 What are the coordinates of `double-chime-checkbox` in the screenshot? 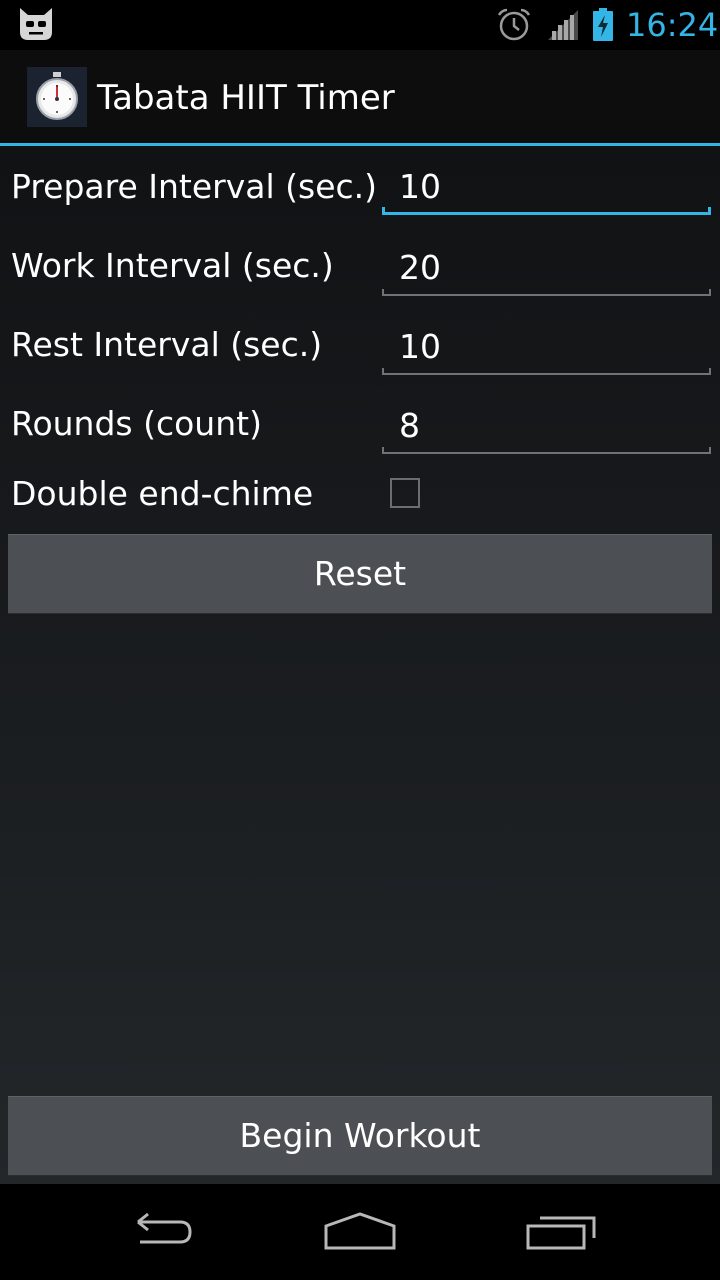 It's located at (405, 493).